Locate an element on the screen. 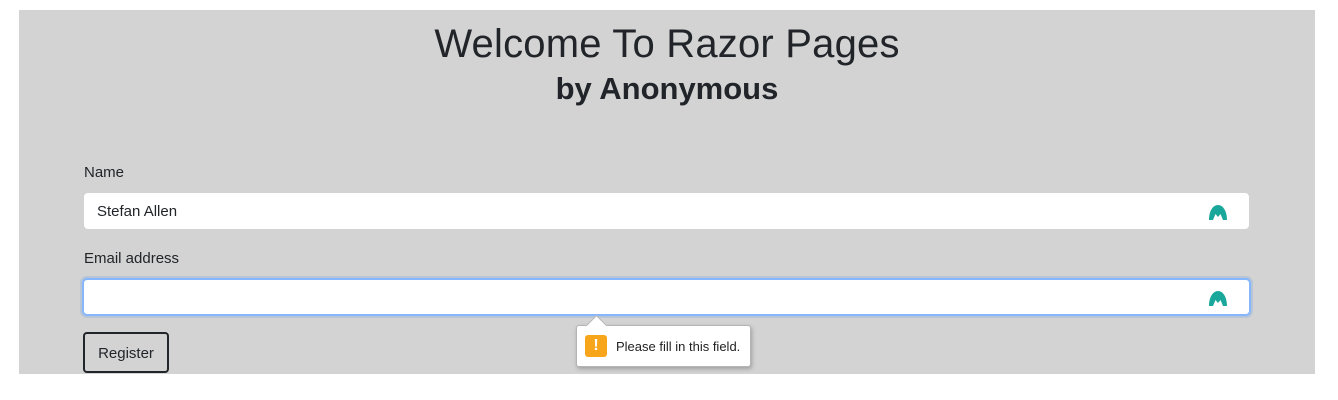 Image resolution: width=1338 pixels, height=400 pixels. page-subtitle: by Anonymous is located at coordinates (667, 88).